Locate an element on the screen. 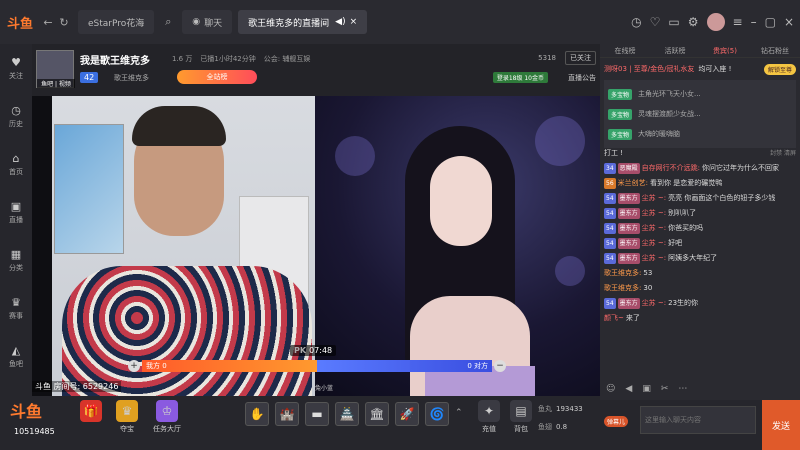  barrage-style-button: 弹幕儿 is located at coordinates (616, 421).